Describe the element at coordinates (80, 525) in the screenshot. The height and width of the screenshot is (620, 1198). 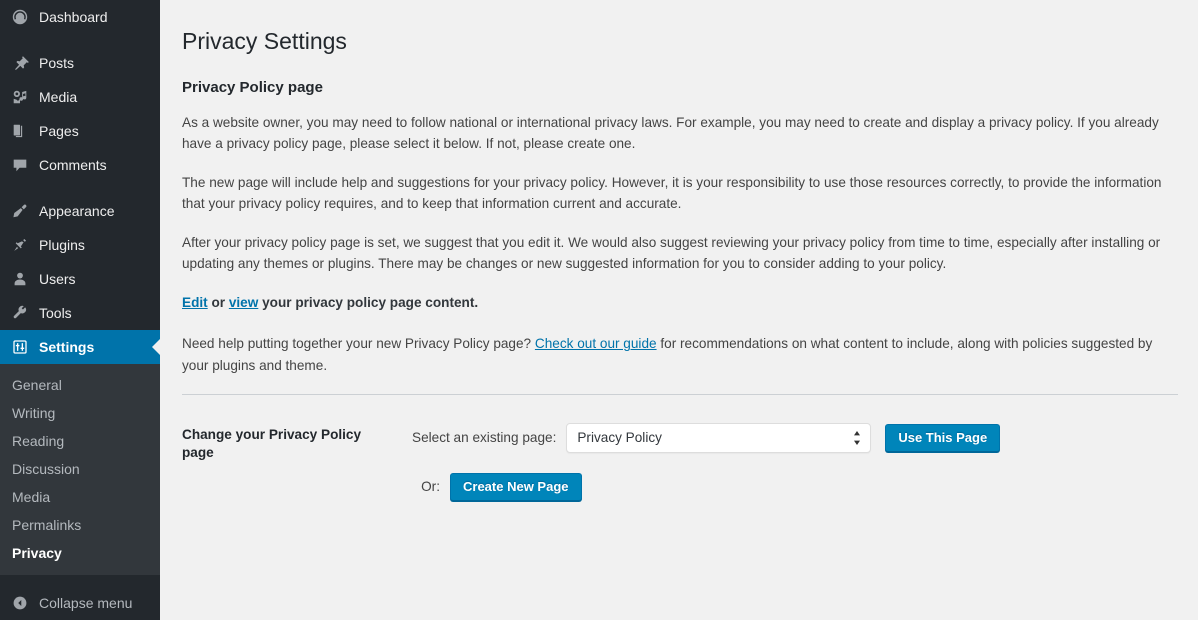
I see `submenu-item-permalinks: Permalinks` at that location.